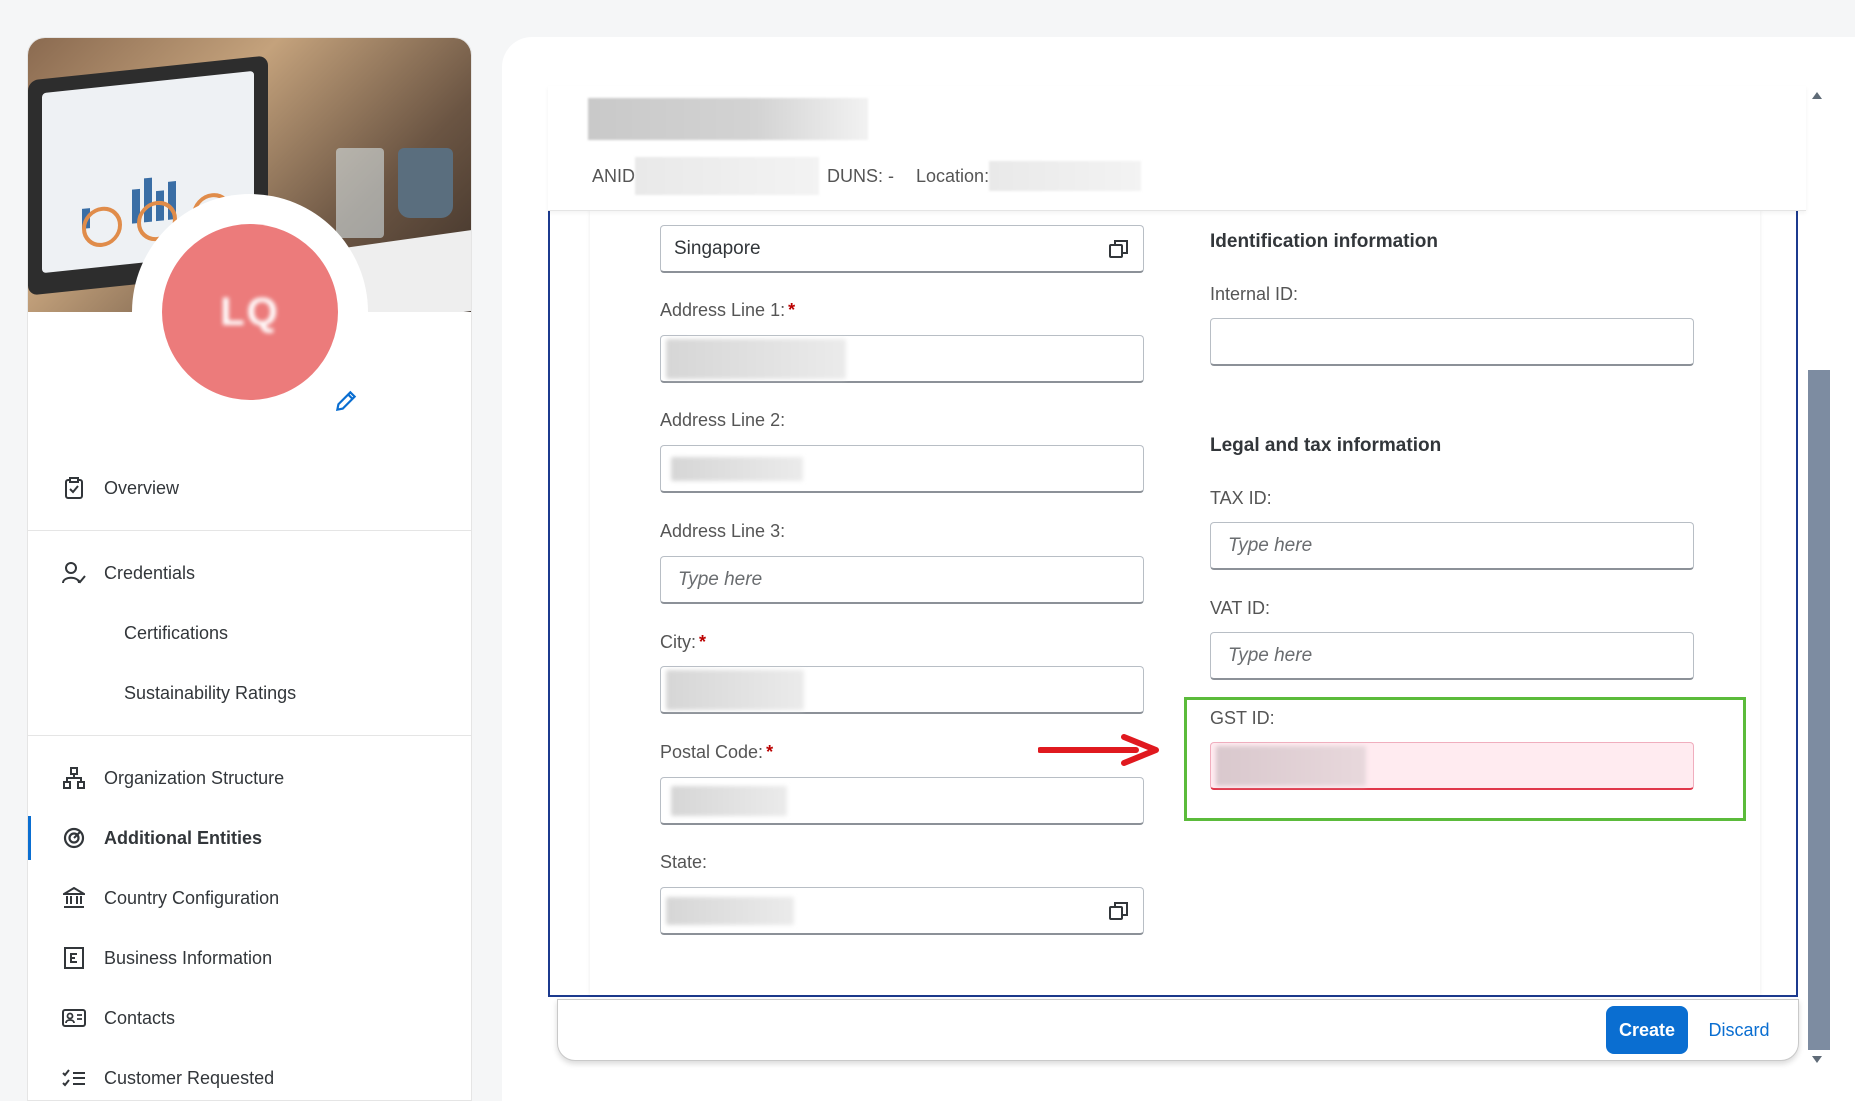 The width and height of the screenshot is (1855, 1101). Describe the element at coordinates (614, 175) in the screenshot. I see `anid-label: ANID` at that location.